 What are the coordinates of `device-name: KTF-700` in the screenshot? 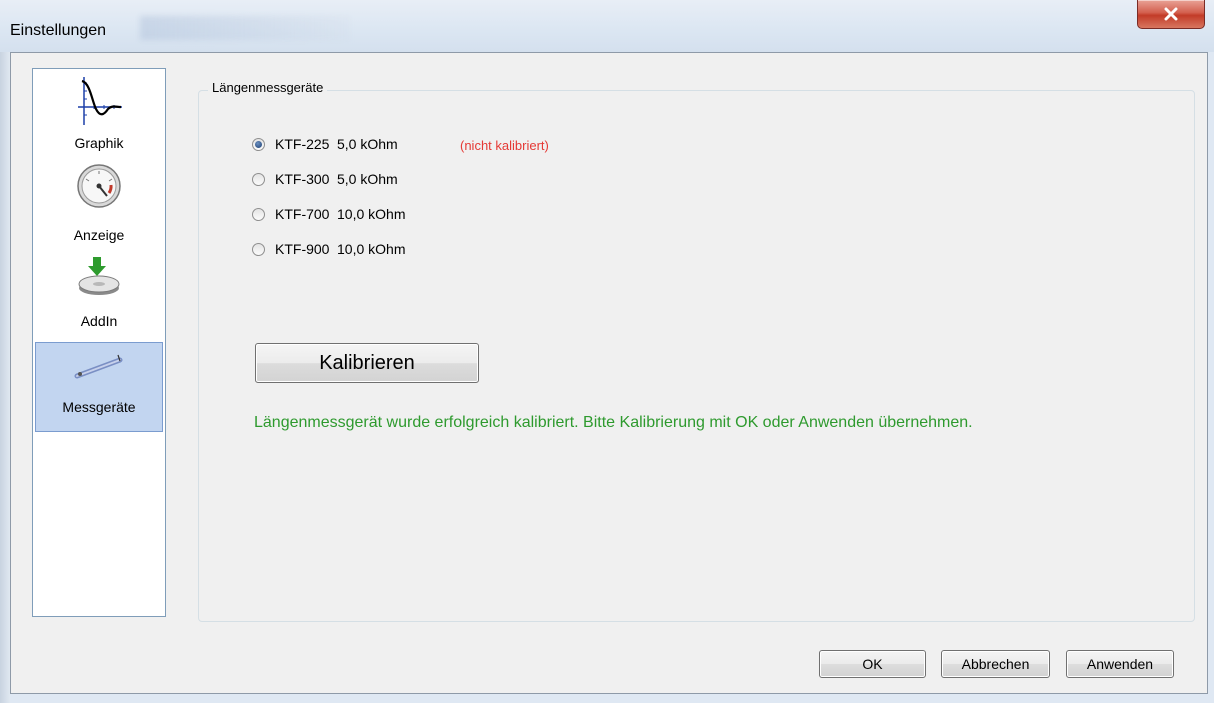 It's located at (302, 214).